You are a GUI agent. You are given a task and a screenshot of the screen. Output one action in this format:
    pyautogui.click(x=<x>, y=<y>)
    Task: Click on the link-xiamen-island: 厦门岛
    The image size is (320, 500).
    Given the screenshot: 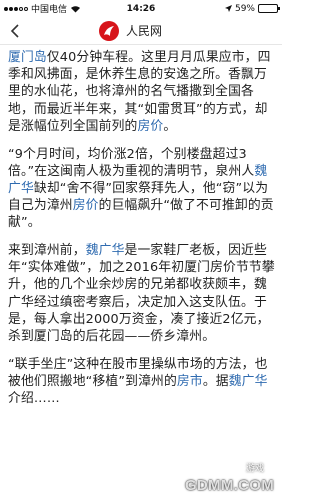 What is the action you would take?
    pyautogui.click(x=27, y=57)
    